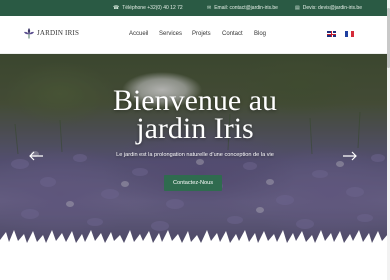  Describe the element at coordinates (260, 34) in the screenshot. I see `nav-item-blog: Blog` at that location.